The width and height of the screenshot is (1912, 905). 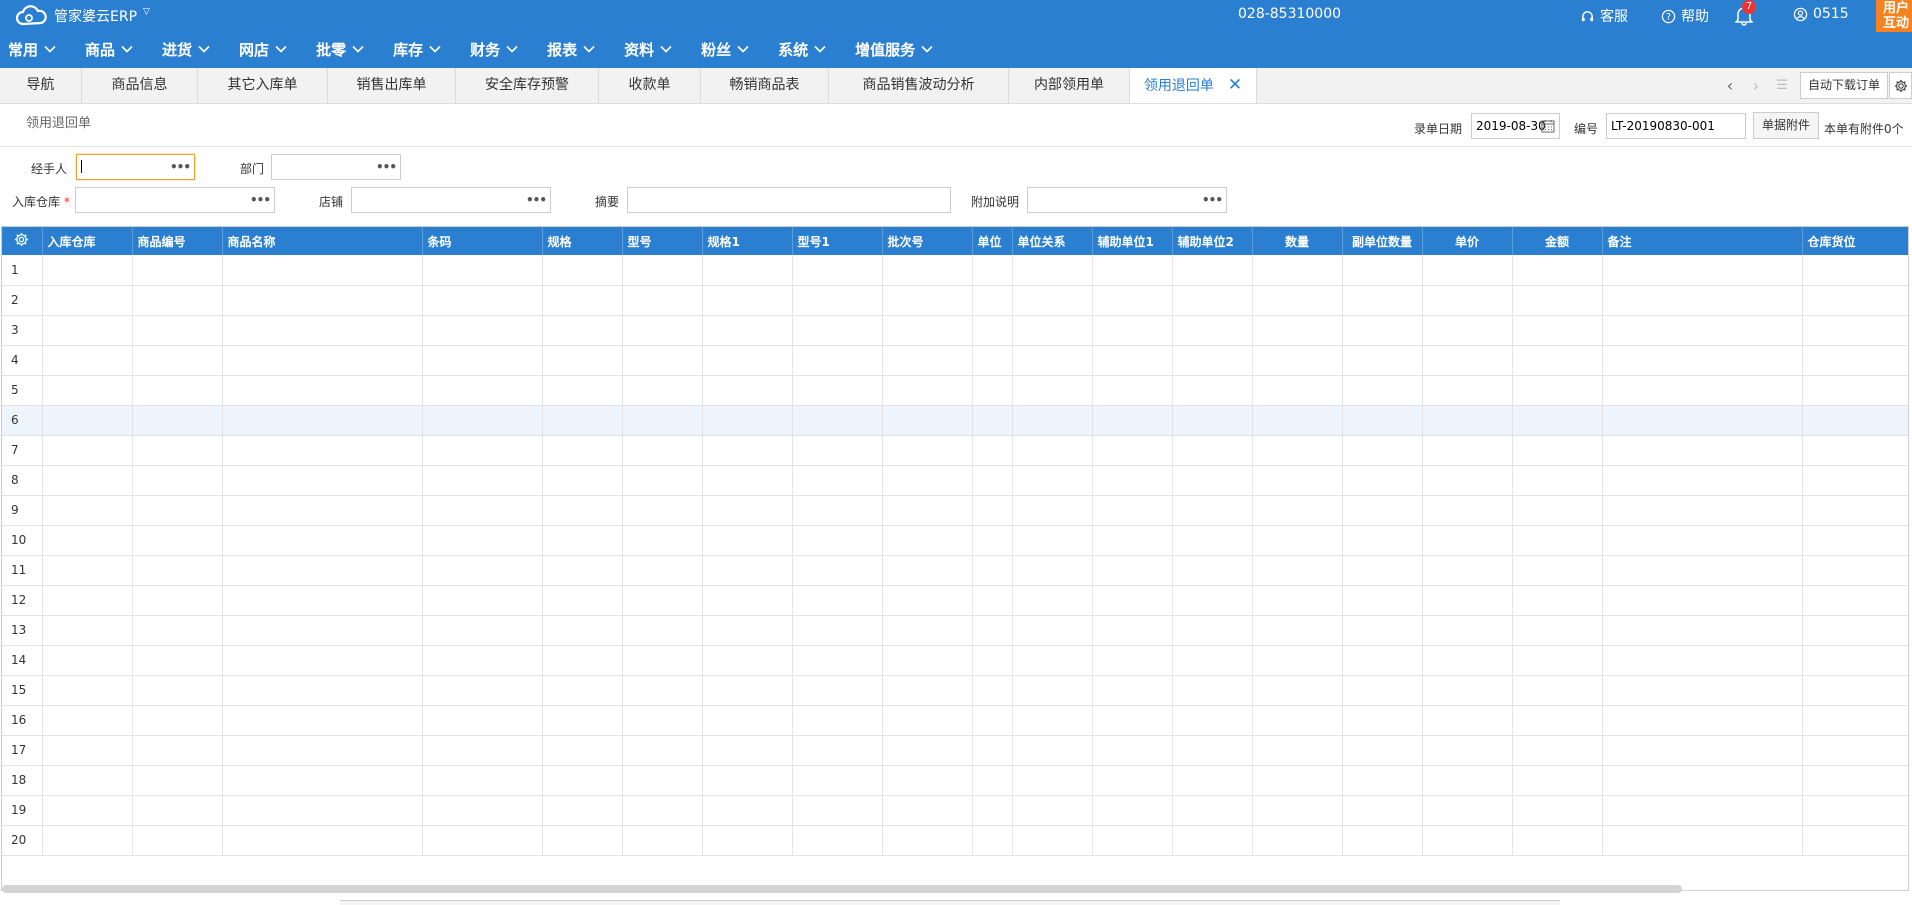 What do you see at coordinates (1127, 200) in the screenshot?
I see `extra-note-input: •••` at bounding box center [1127, 200].